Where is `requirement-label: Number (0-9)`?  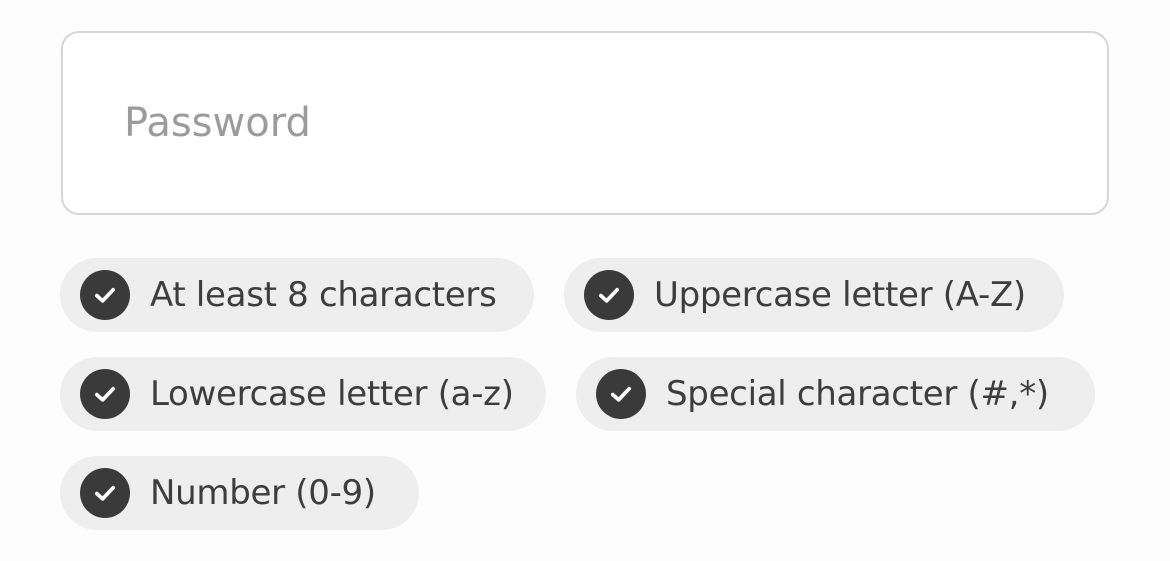 requirement-label: Number (0-9) is located at coordinates (263, 493).